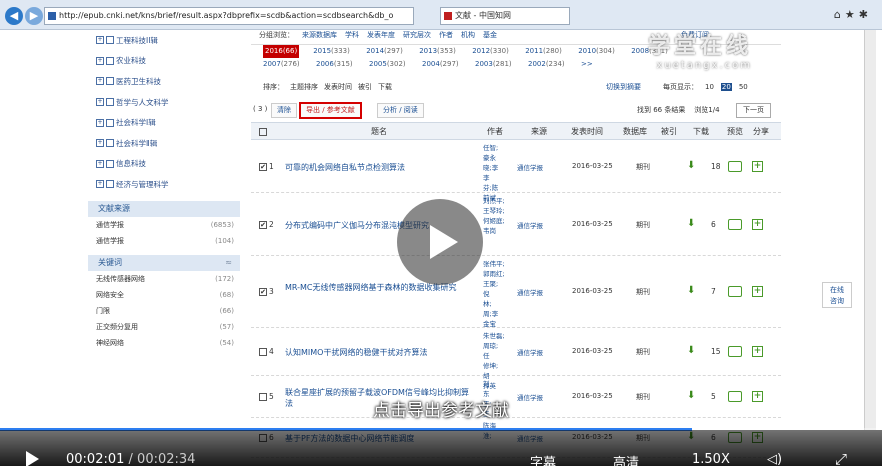 The height and width of the screenshot is (466, 882). What do you see at coordinates (587, 131) in the screenshot?
I see `col-date: 发表时间` at bounding box center [587, 131].